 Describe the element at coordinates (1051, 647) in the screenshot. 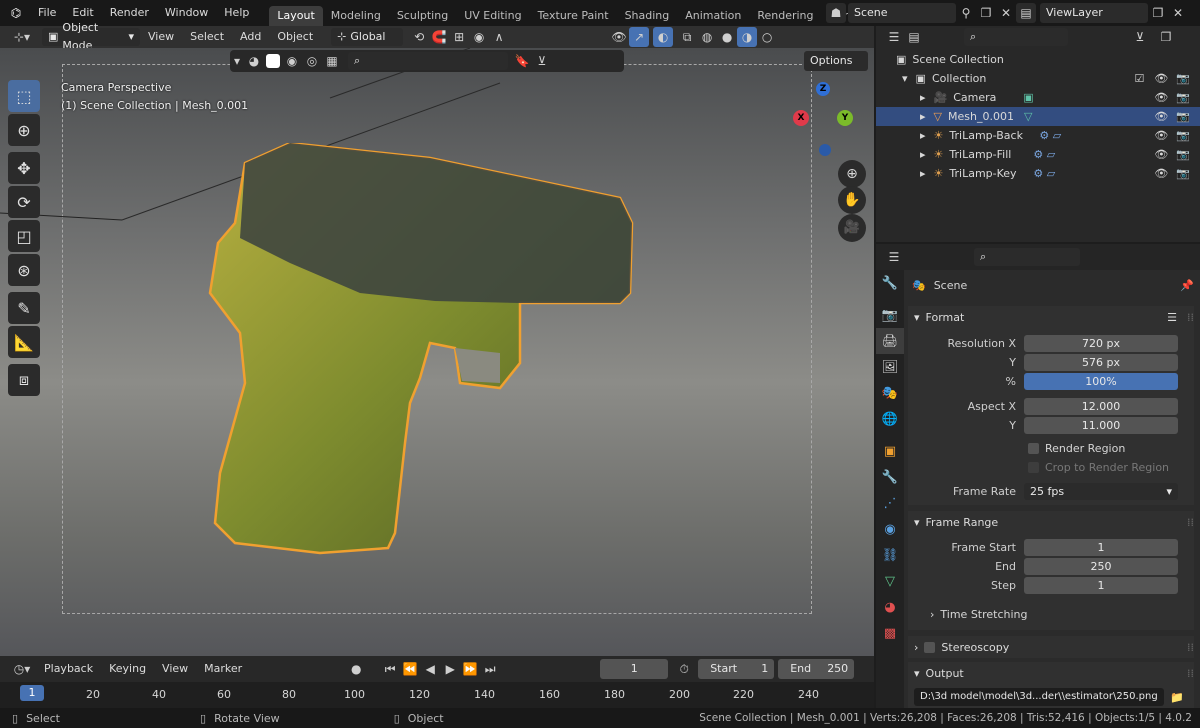

I see `stereoscopy-panel-header: › Stereoscopy ⁞⁞` at that location.